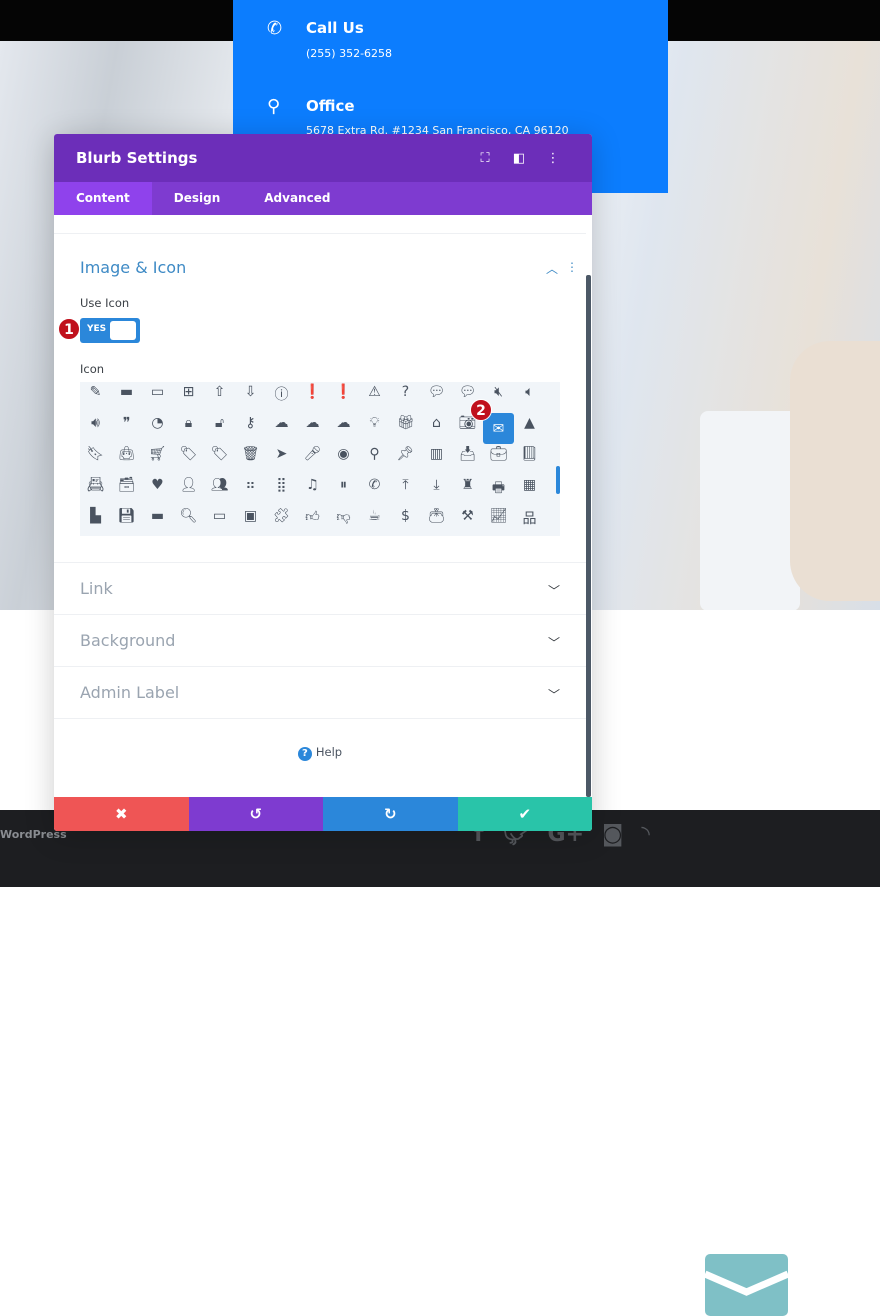 This screenshot has height=1316, width=880. Describe the element at coordinates (133, 267) in the screenshot. I see `section-image-icon-title: Image & Icon` at that location.